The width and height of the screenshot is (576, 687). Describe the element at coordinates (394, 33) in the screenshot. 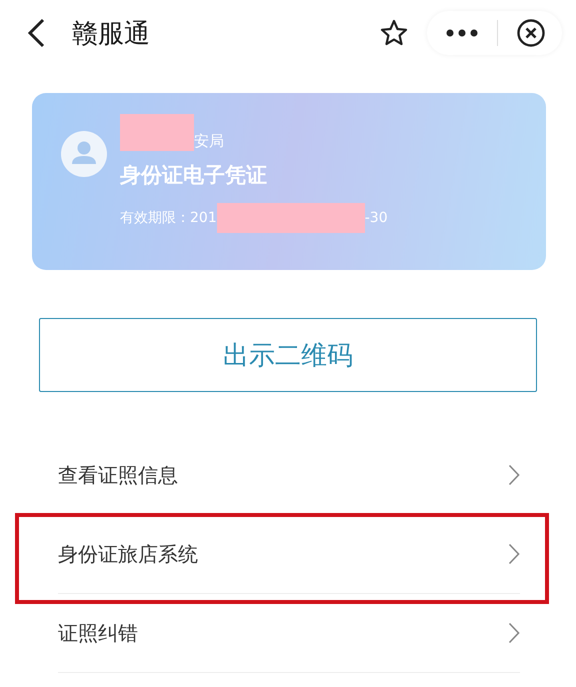

I see `star-icon` at that location.